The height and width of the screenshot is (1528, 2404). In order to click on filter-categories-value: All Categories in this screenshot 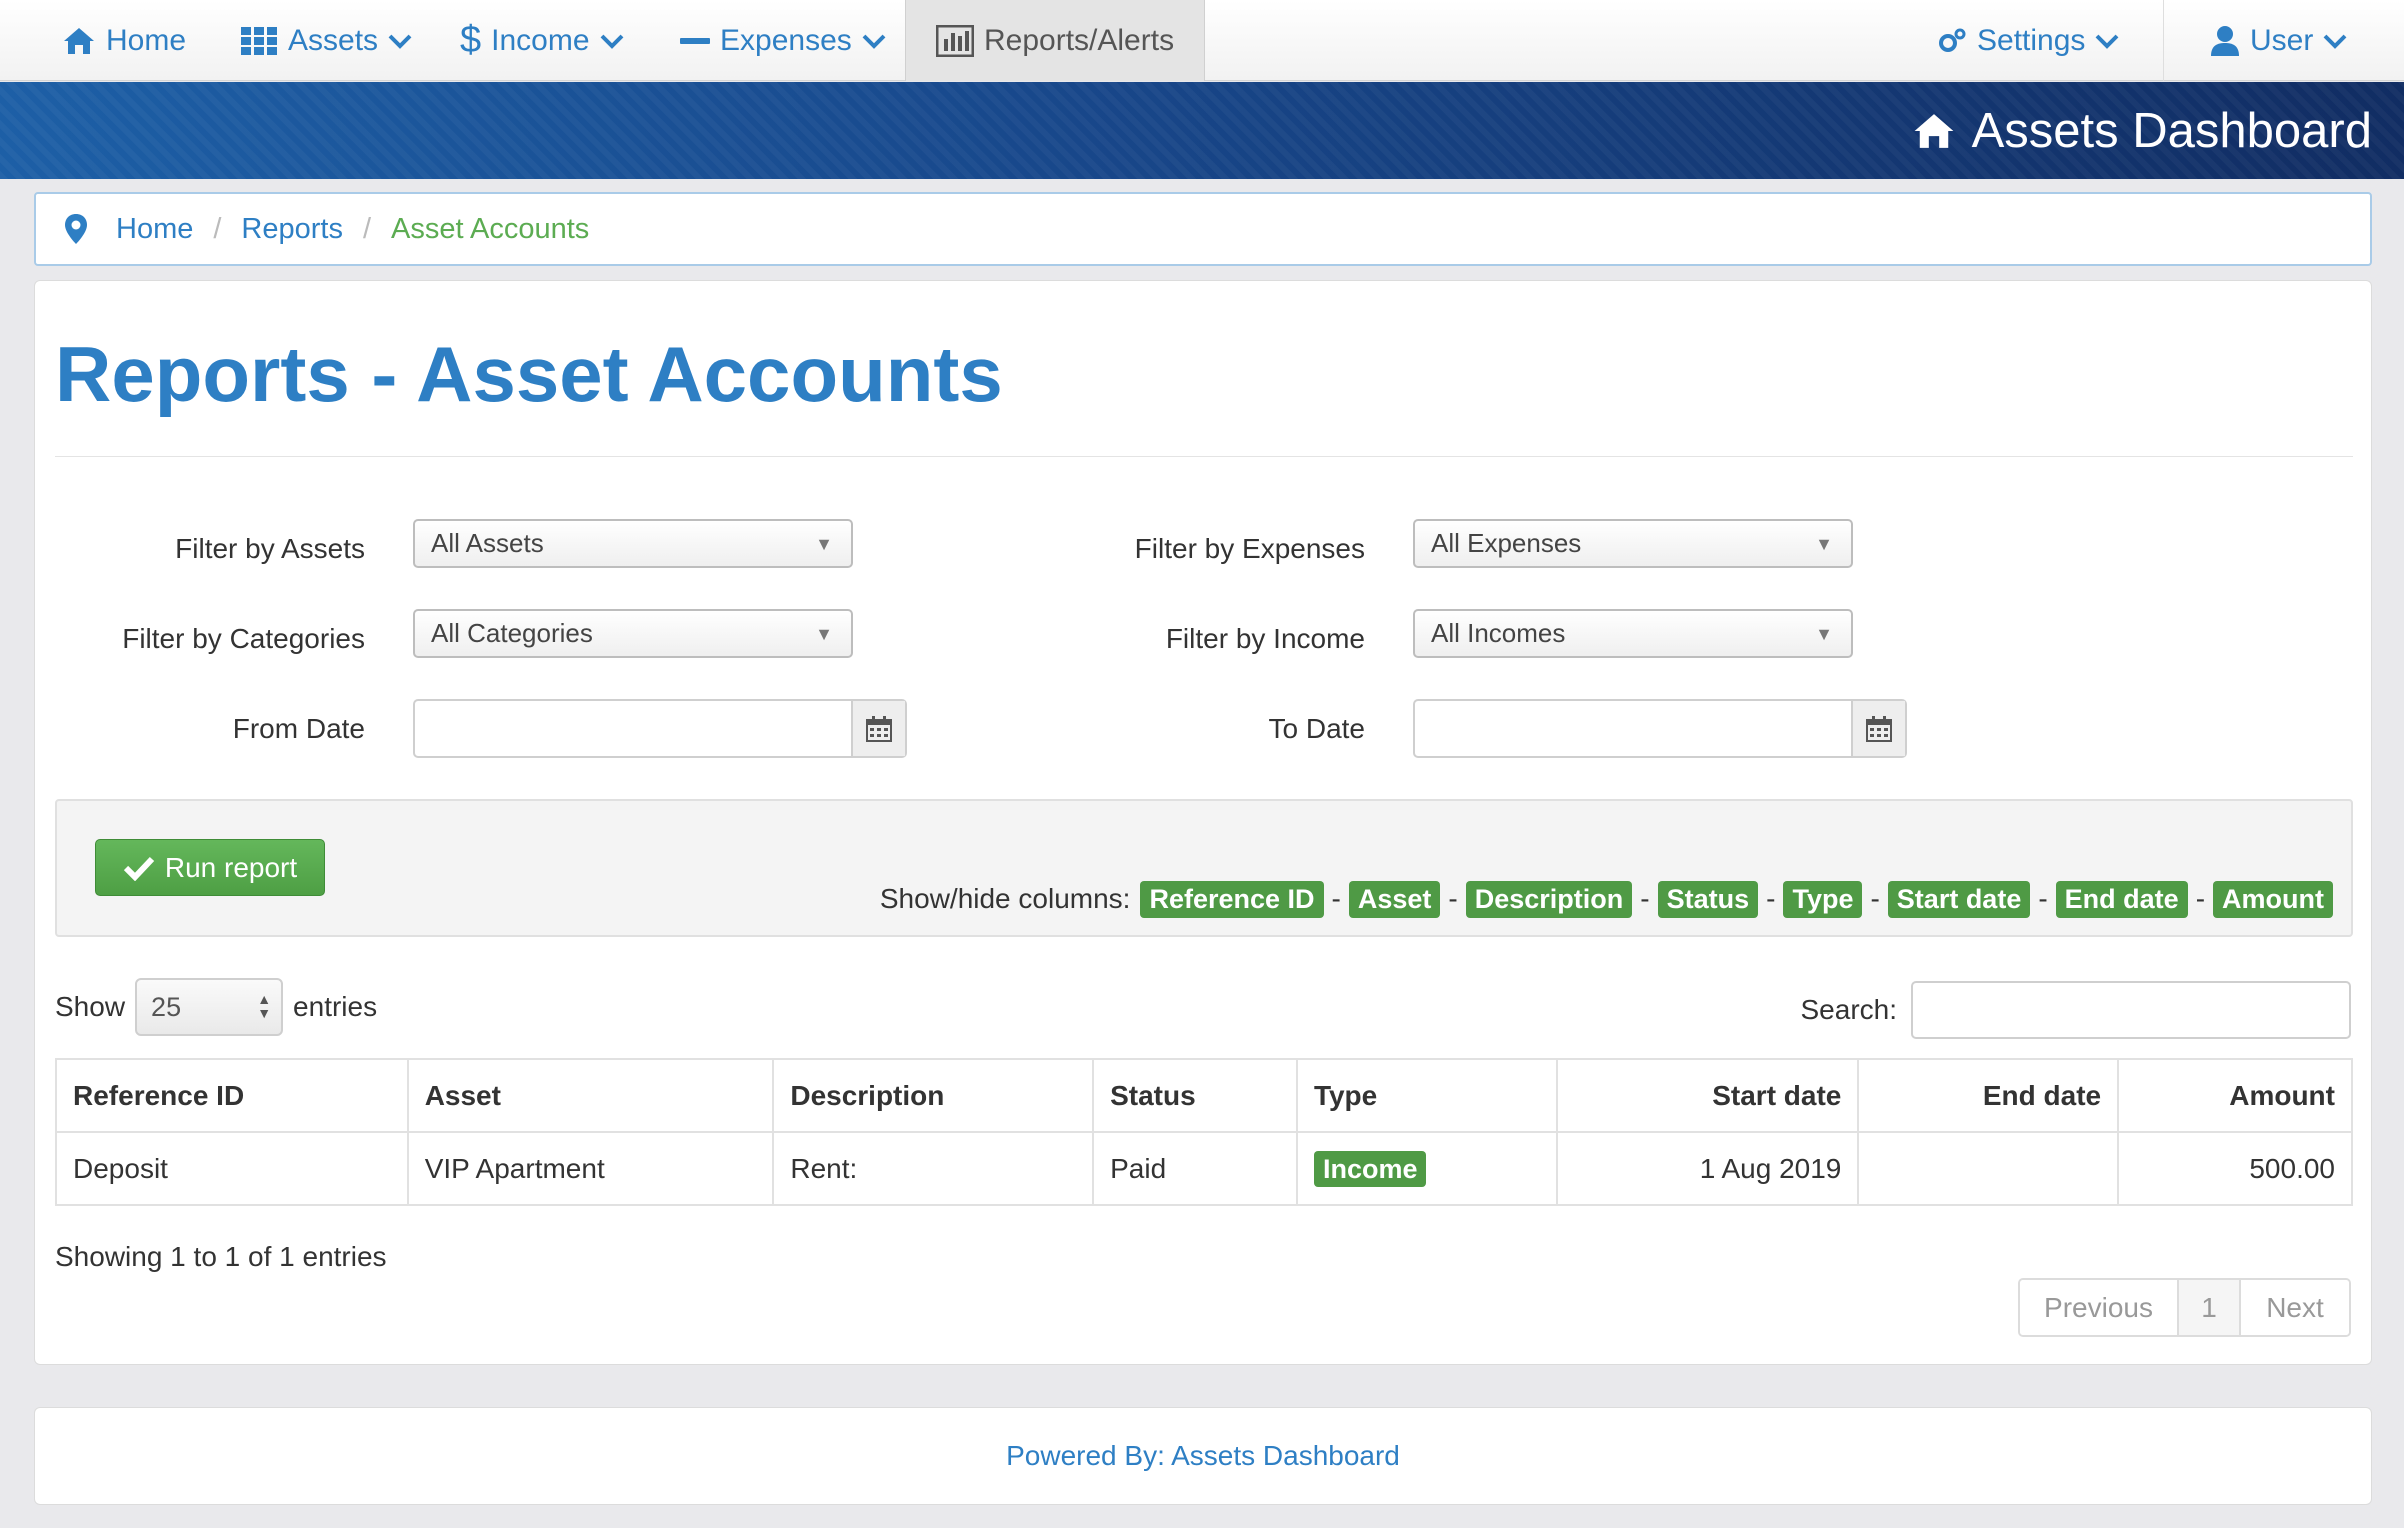, I will do `click(512, 633)`.